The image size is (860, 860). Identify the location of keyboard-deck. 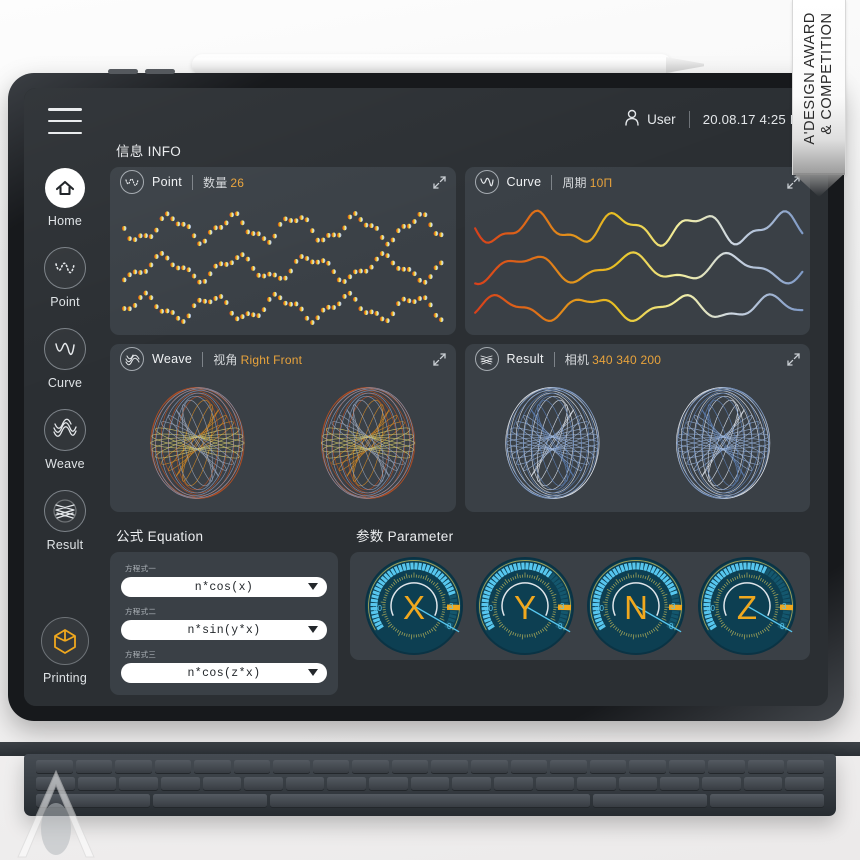
(430, 785).